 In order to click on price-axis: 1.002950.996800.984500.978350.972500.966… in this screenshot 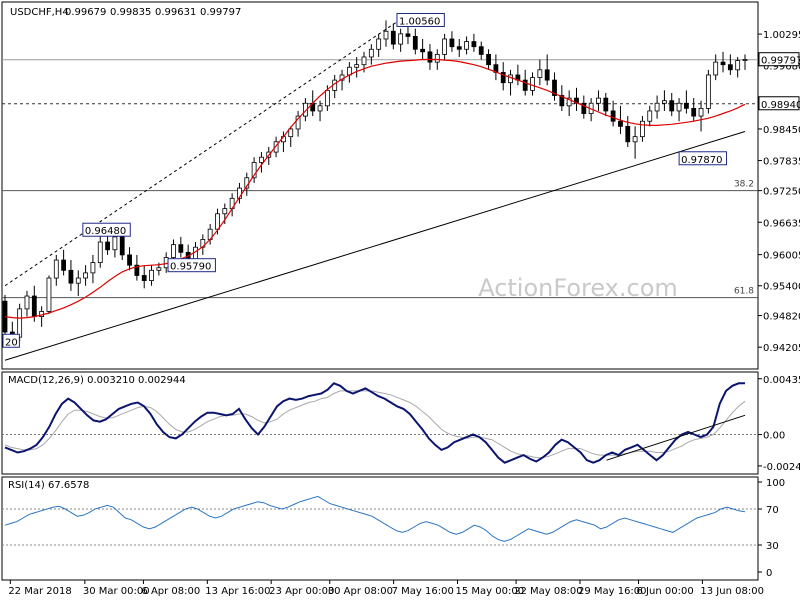, I will do `click(779, 192)`.